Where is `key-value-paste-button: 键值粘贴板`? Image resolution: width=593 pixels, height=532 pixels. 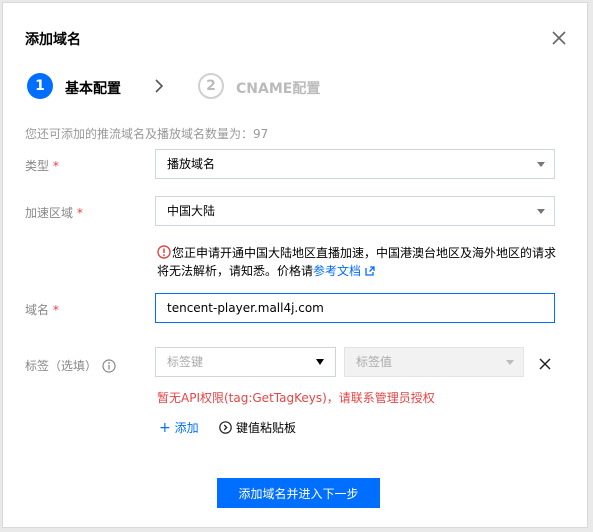
key-value-paste-button: 键值粘贴板 is located at coordinates (257, 427).